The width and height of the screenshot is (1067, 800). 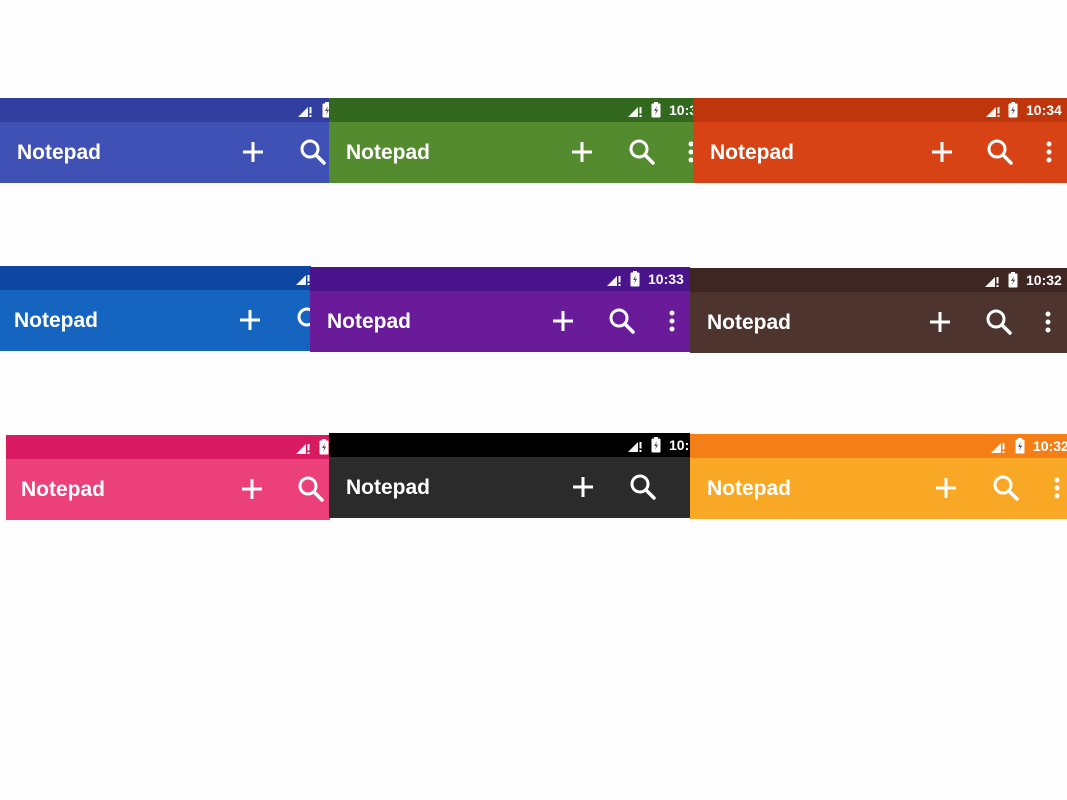 I want to click on app-screenshot-blue: Notepad, so click(x=155, y=309).